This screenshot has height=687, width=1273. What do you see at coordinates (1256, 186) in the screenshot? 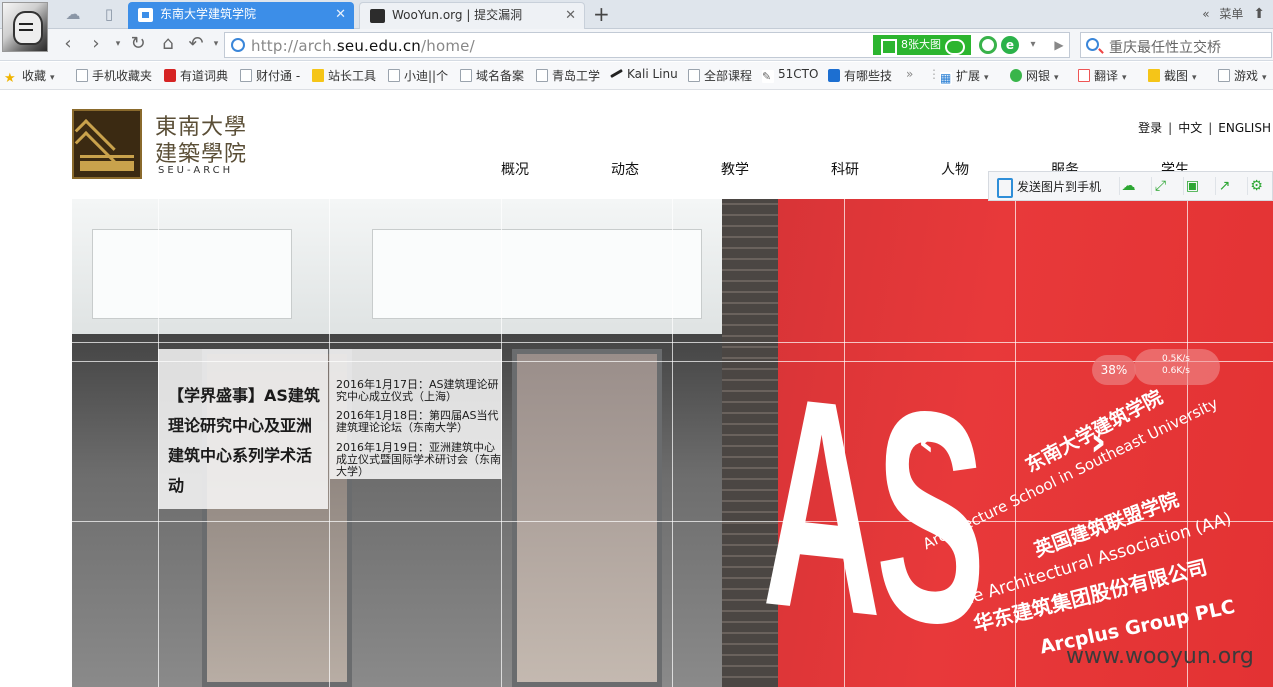
I see `gear-icon: ⚙` at bounding box center [1256, 186].